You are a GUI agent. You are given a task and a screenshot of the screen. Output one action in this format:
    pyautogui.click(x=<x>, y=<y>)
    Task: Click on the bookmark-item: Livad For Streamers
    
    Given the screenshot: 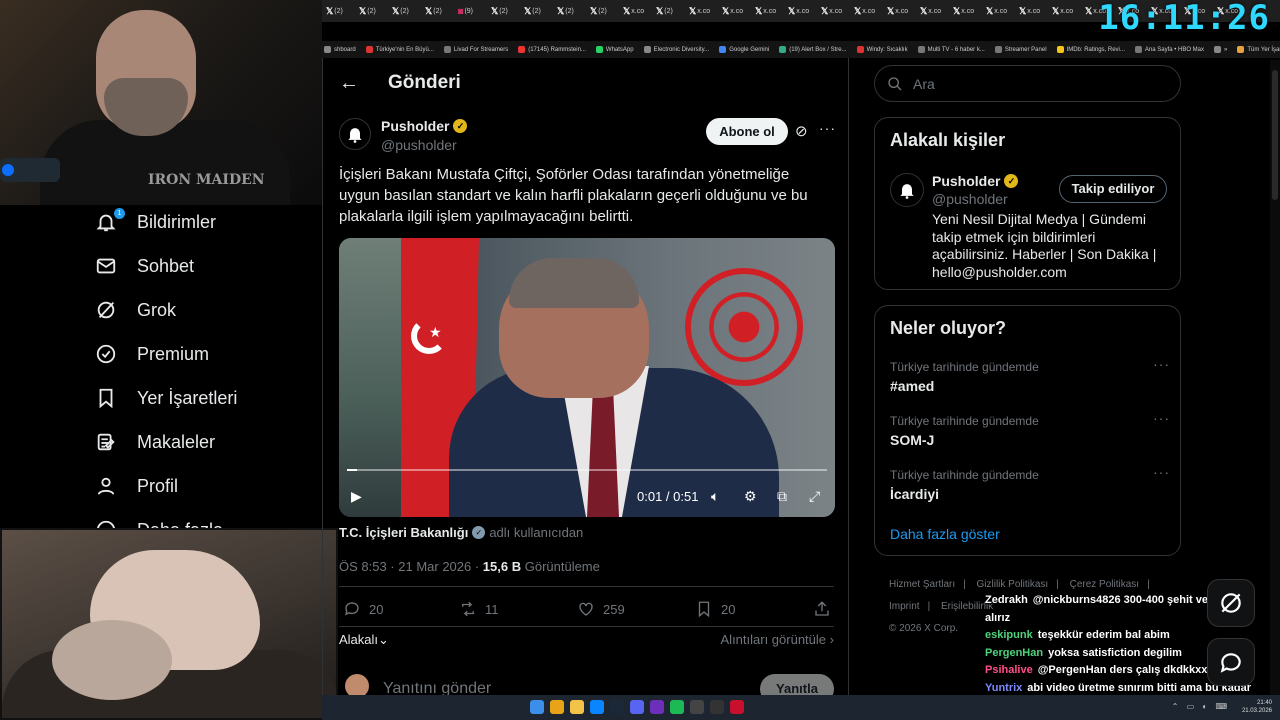 What is the action you would take?
    pyautogui.click(x=475, y=49)
    